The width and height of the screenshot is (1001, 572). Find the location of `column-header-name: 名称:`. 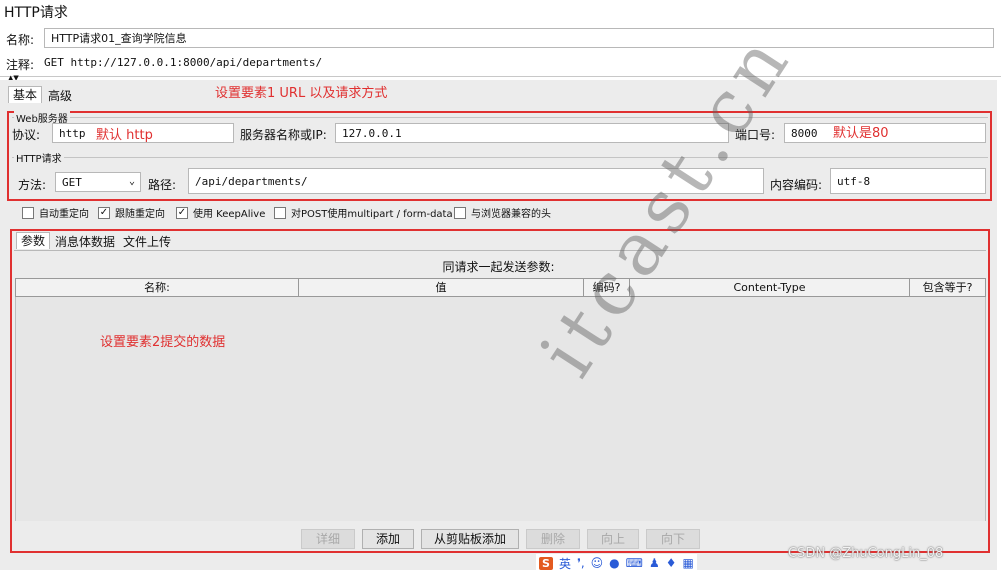

column-header-name: 名称: is located at coordinates (157, 288).